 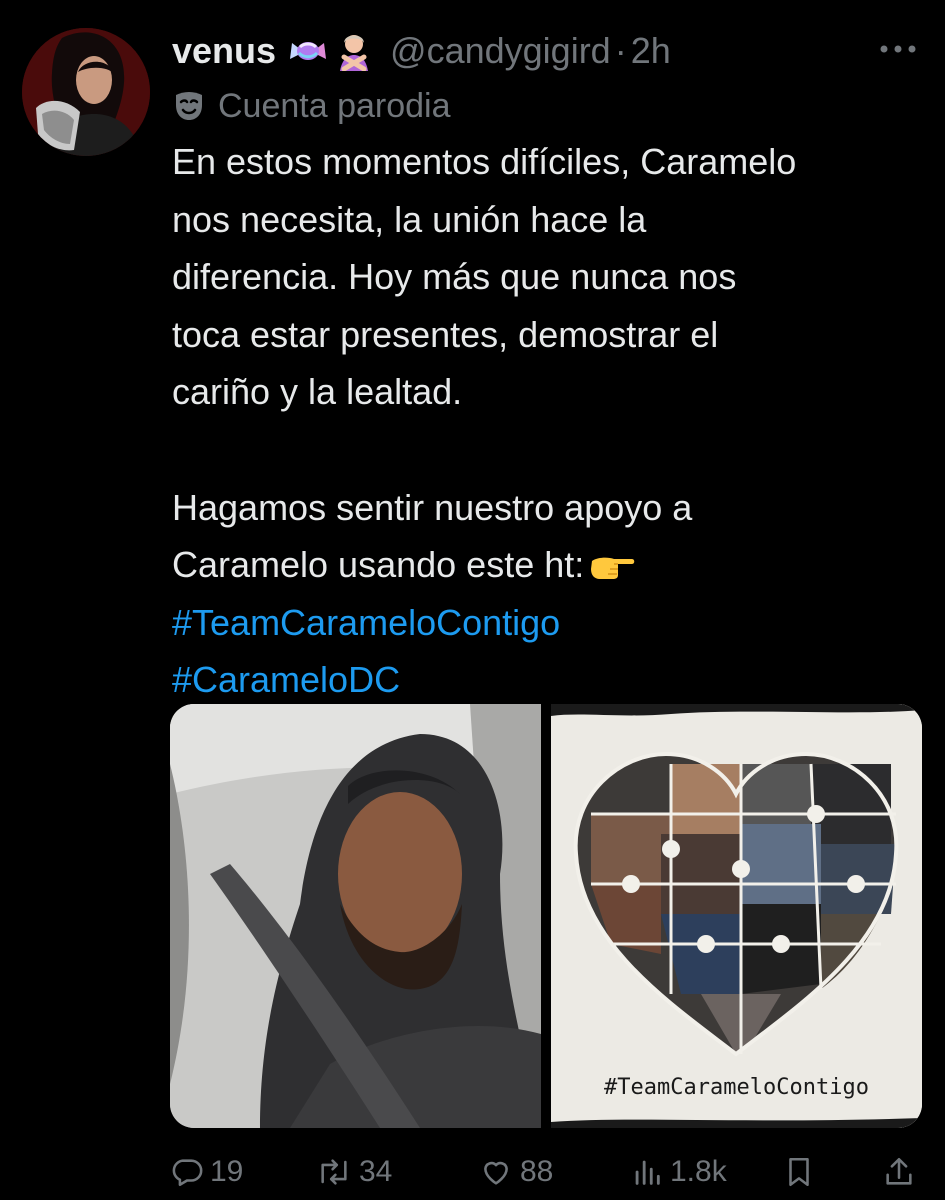 I want to click on handle: @candygigird, so click(x=500, y=51).